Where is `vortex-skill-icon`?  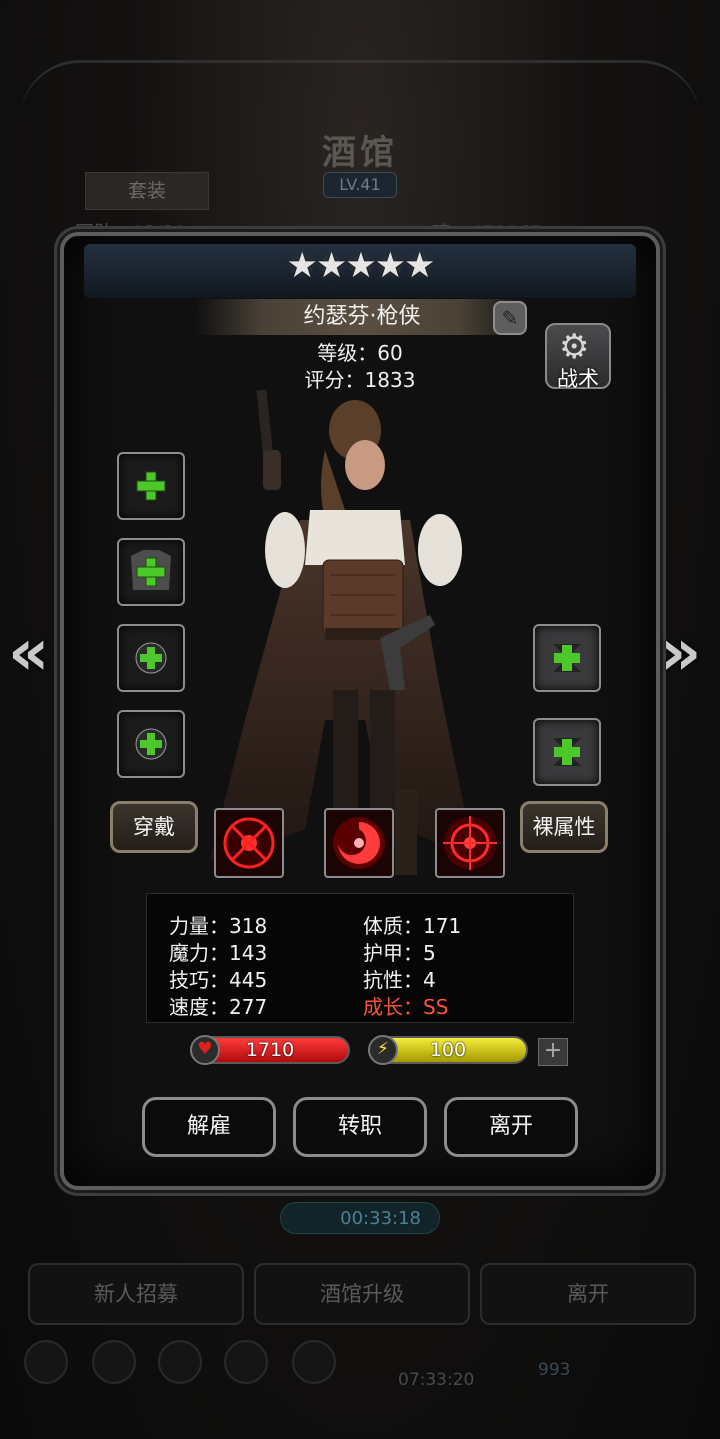 vortex-skill-icon is located at coordinates (359, 843).